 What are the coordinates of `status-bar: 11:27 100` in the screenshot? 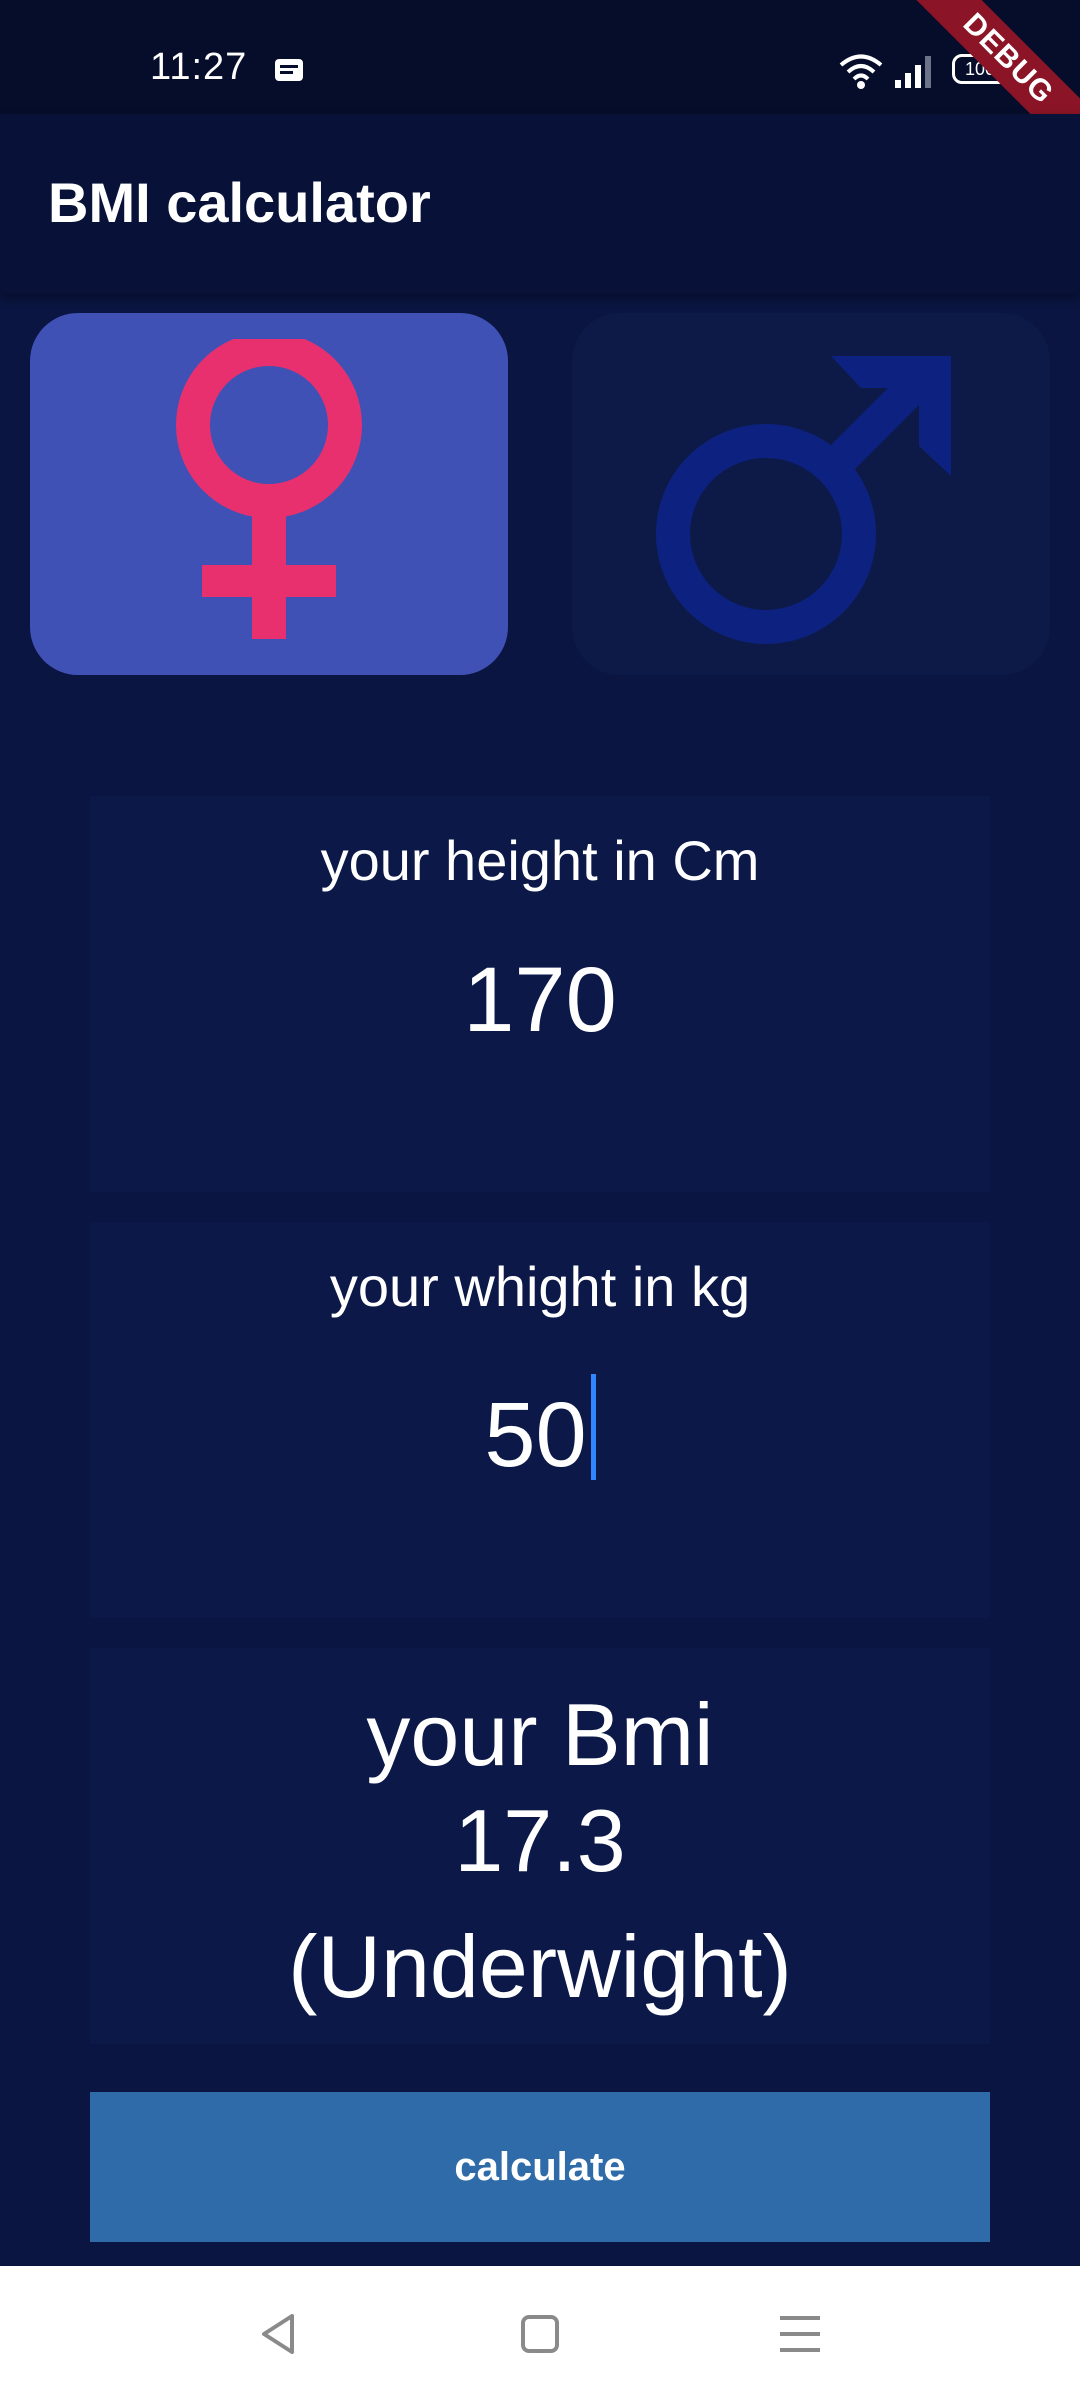 It's located at (540, 57).